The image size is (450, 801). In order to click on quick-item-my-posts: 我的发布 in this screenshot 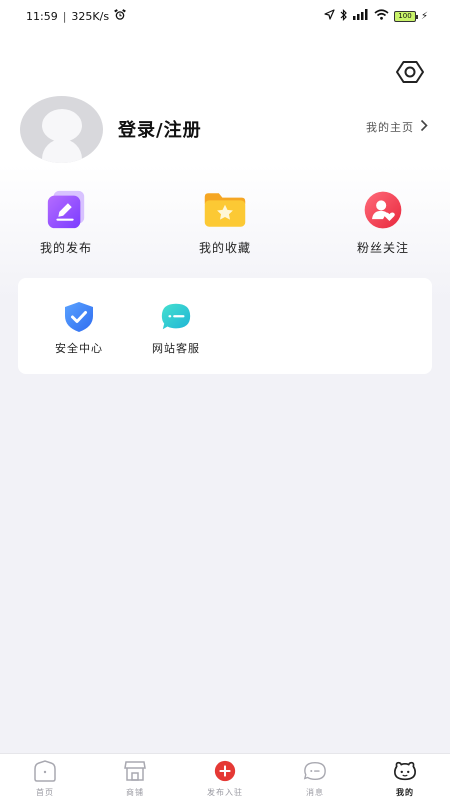, I will do `click(66, 223)`.